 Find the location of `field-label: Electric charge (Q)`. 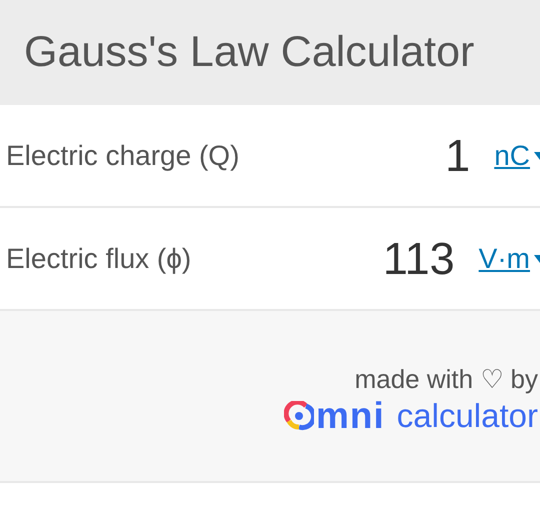

field-label: Electric charge (Q) is located at coordinates (123, 156).